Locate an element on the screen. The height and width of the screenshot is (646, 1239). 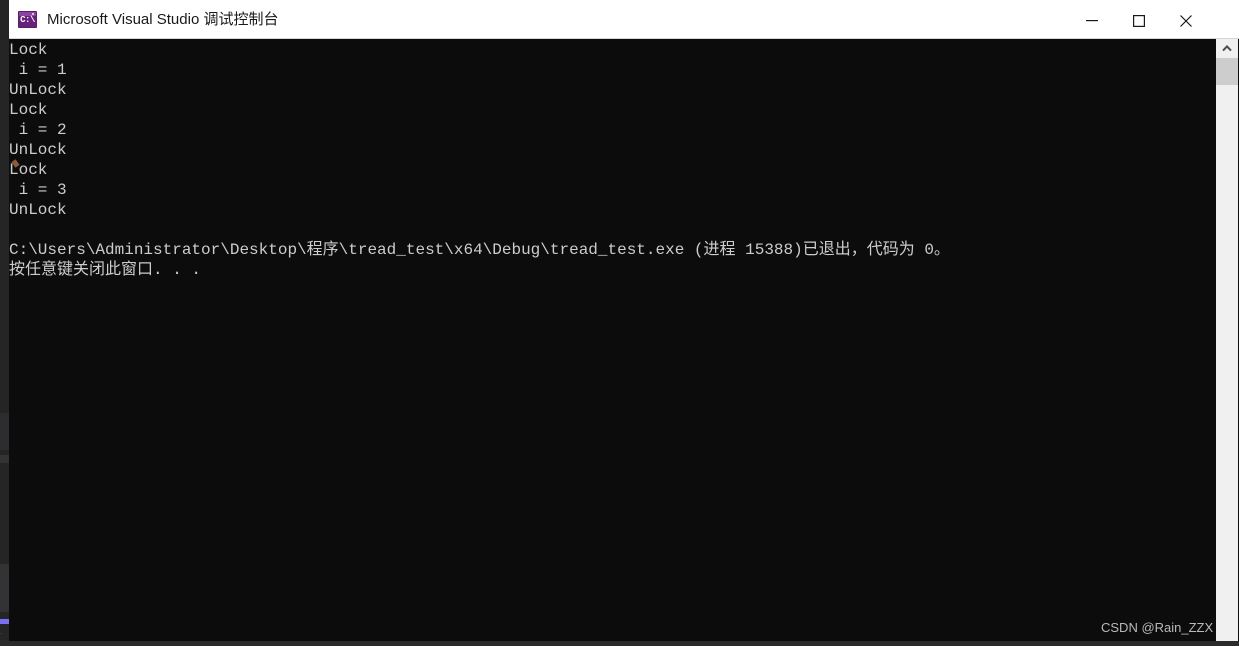
maximize-icon is located at coordinates (1139, 21).